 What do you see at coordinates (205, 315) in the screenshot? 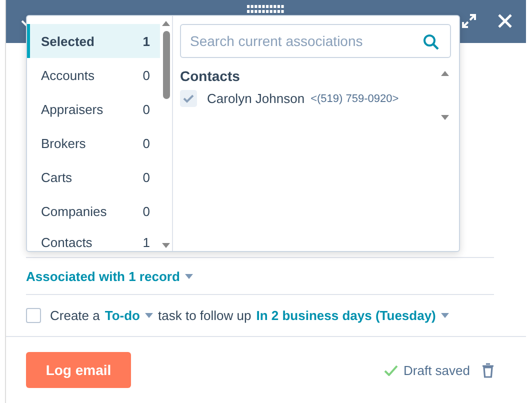
I see `task-label: task to follow up` at bounding box center [205, 315].